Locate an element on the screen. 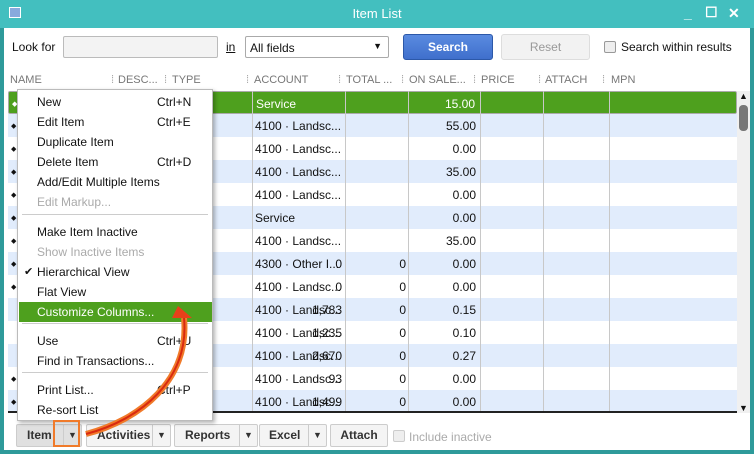 Image resolution: width=754 pixels, height=454 pixels. attach-button: Attach is located at coordinates (359, 435).